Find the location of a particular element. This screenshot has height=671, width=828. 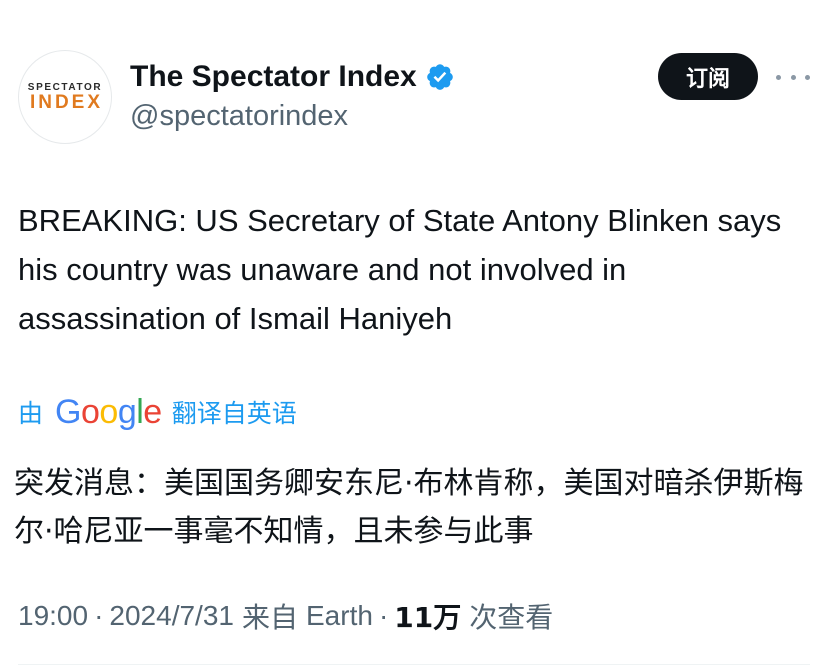

verified-badge-icon is located at coordinates (440, 77).